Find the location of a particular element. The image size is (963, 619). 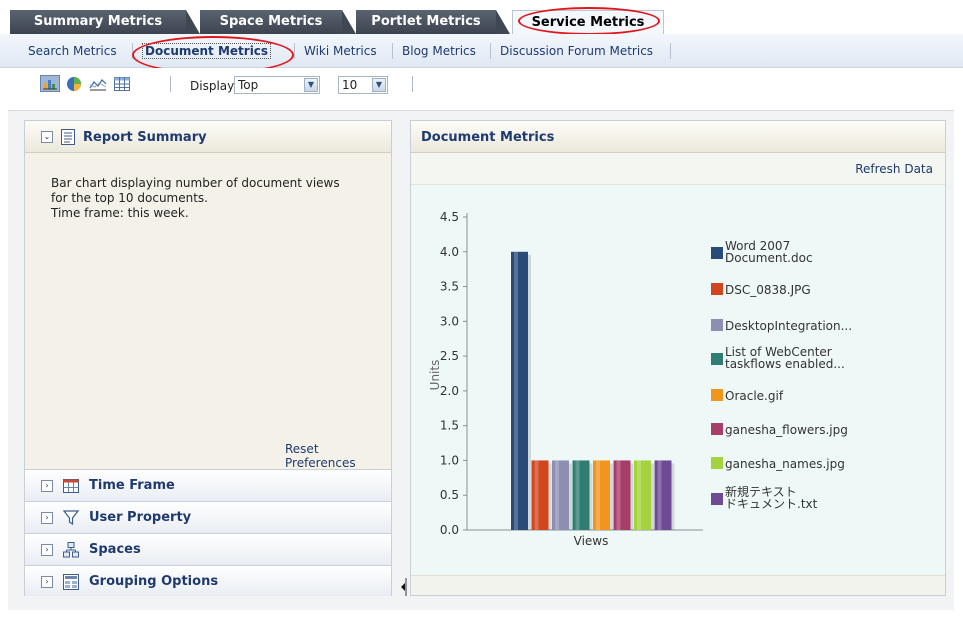

panel-splitter-handle is located at coordinates (404, 587).